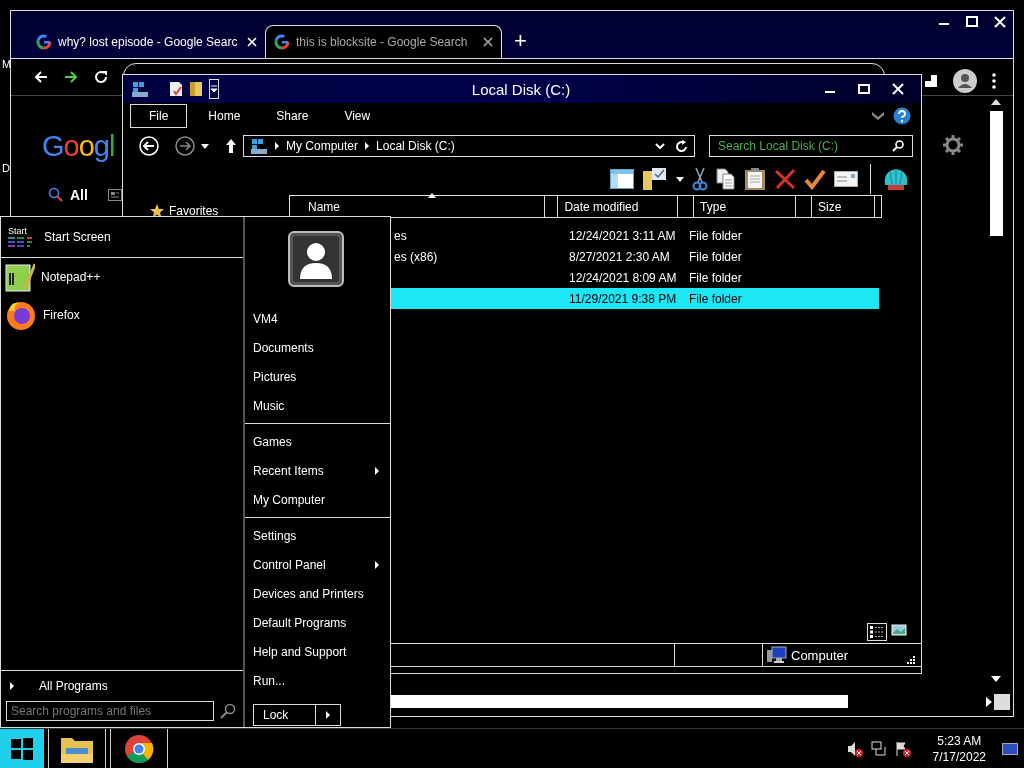  Describe the element at coordinates (357, 116) in the screenshot. I see `ribbon-tab: View` at that location.